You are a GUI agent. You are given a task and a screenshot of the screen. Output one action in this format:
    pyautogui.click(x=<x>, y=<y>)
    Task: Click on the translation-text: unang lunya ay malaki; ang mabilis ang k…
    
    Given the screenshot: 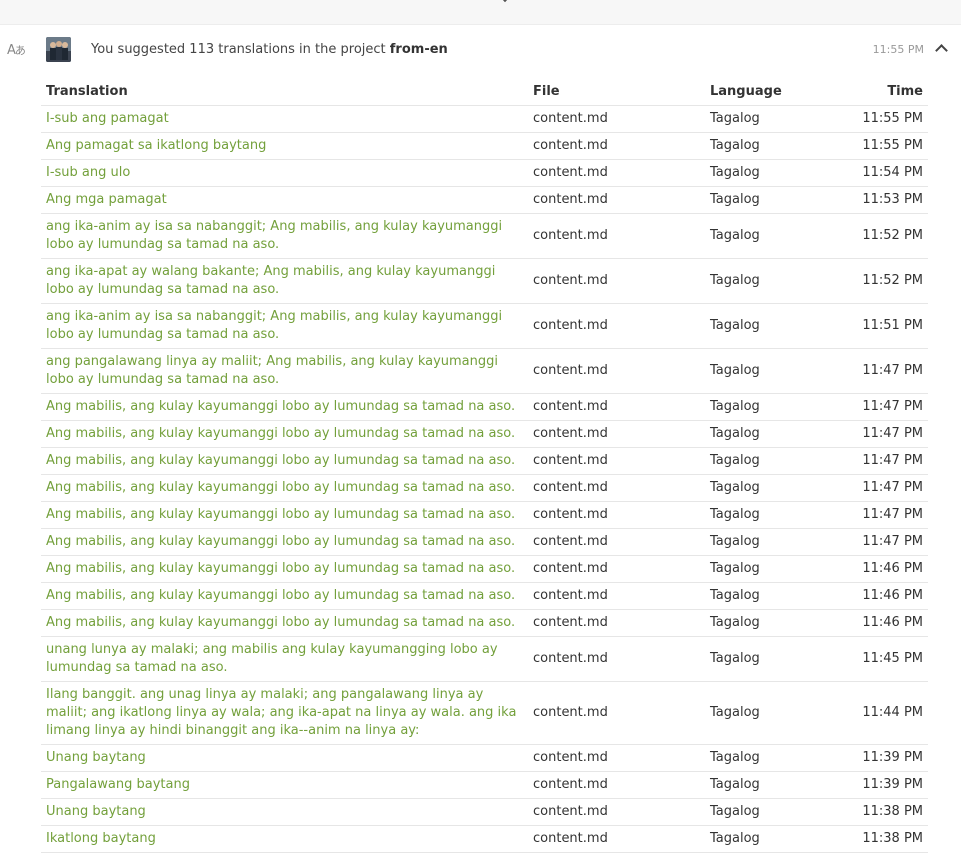 What is the action you would take?
    pyautogui.click(x=284, y=659)
    